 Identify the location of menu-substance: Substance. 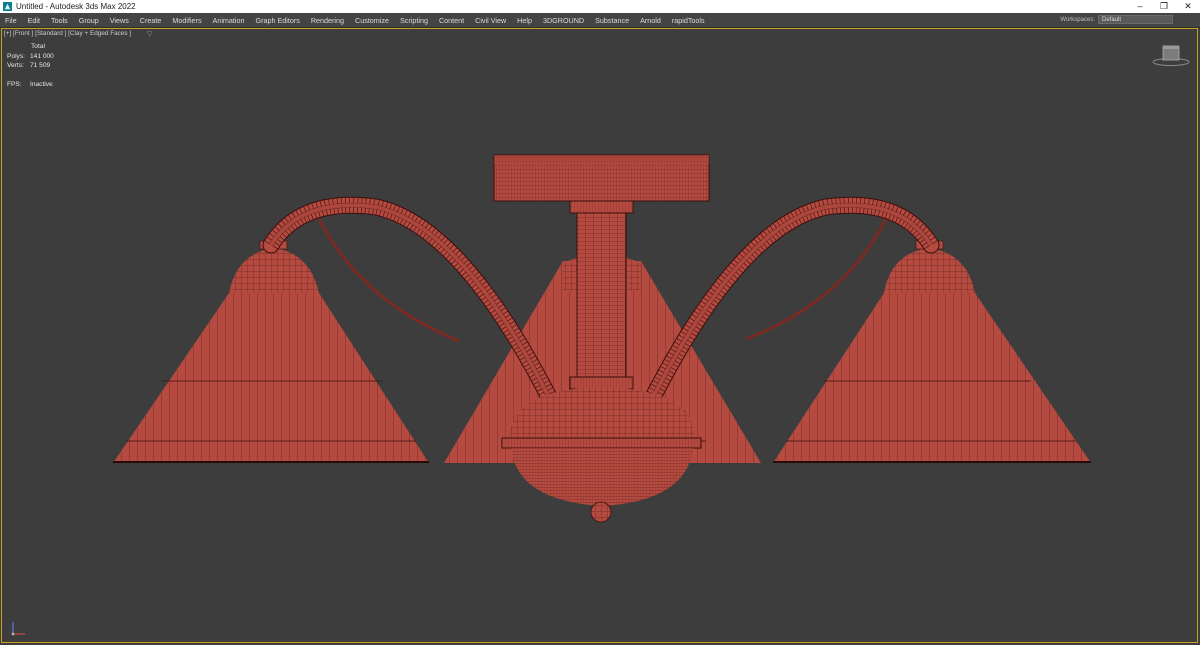
(612, 20).